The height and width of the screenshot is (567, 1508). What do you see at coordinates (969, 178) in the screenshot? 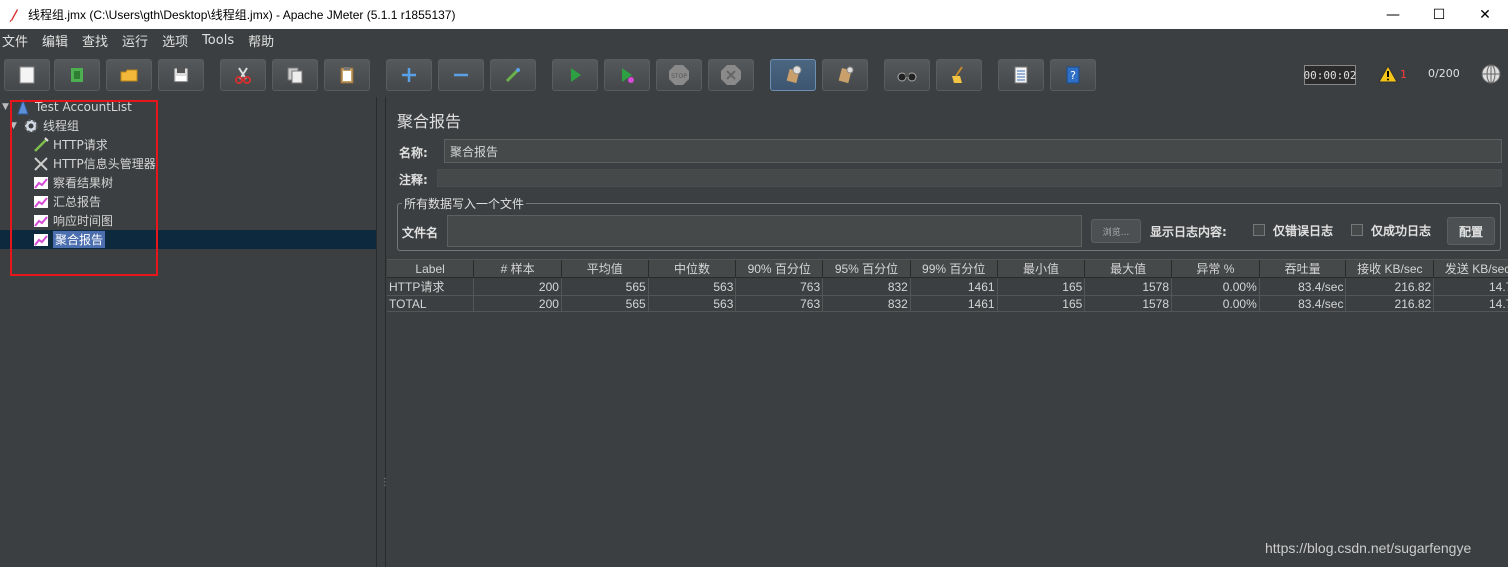
I see `comment-field` at bounding box center [969, 178].